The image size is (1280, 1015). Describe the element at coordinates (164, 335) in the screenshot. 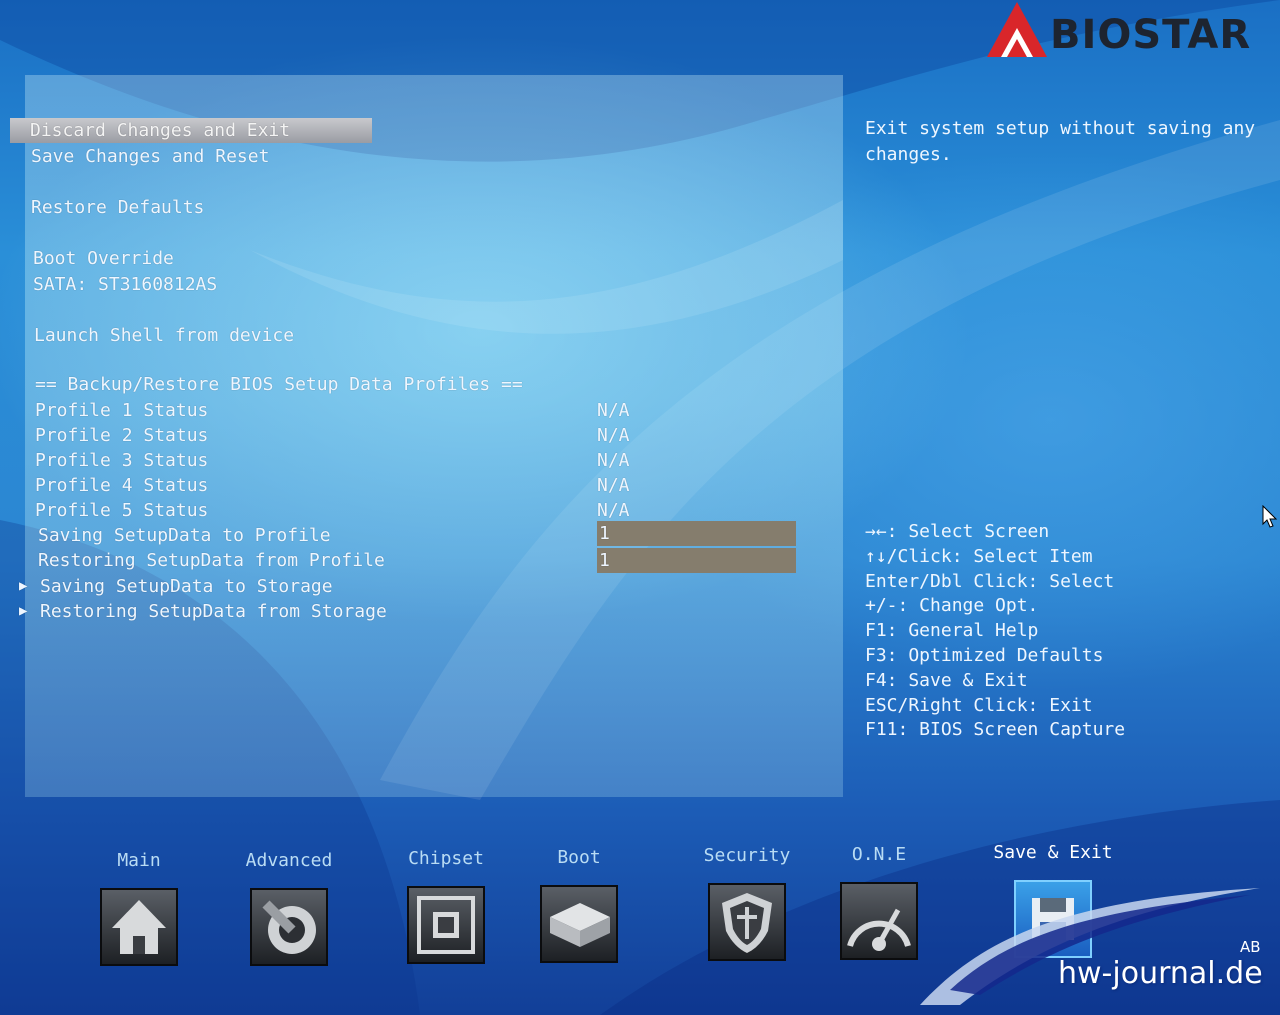

I see `menu-item-label: Launch Shell from device` at that location.